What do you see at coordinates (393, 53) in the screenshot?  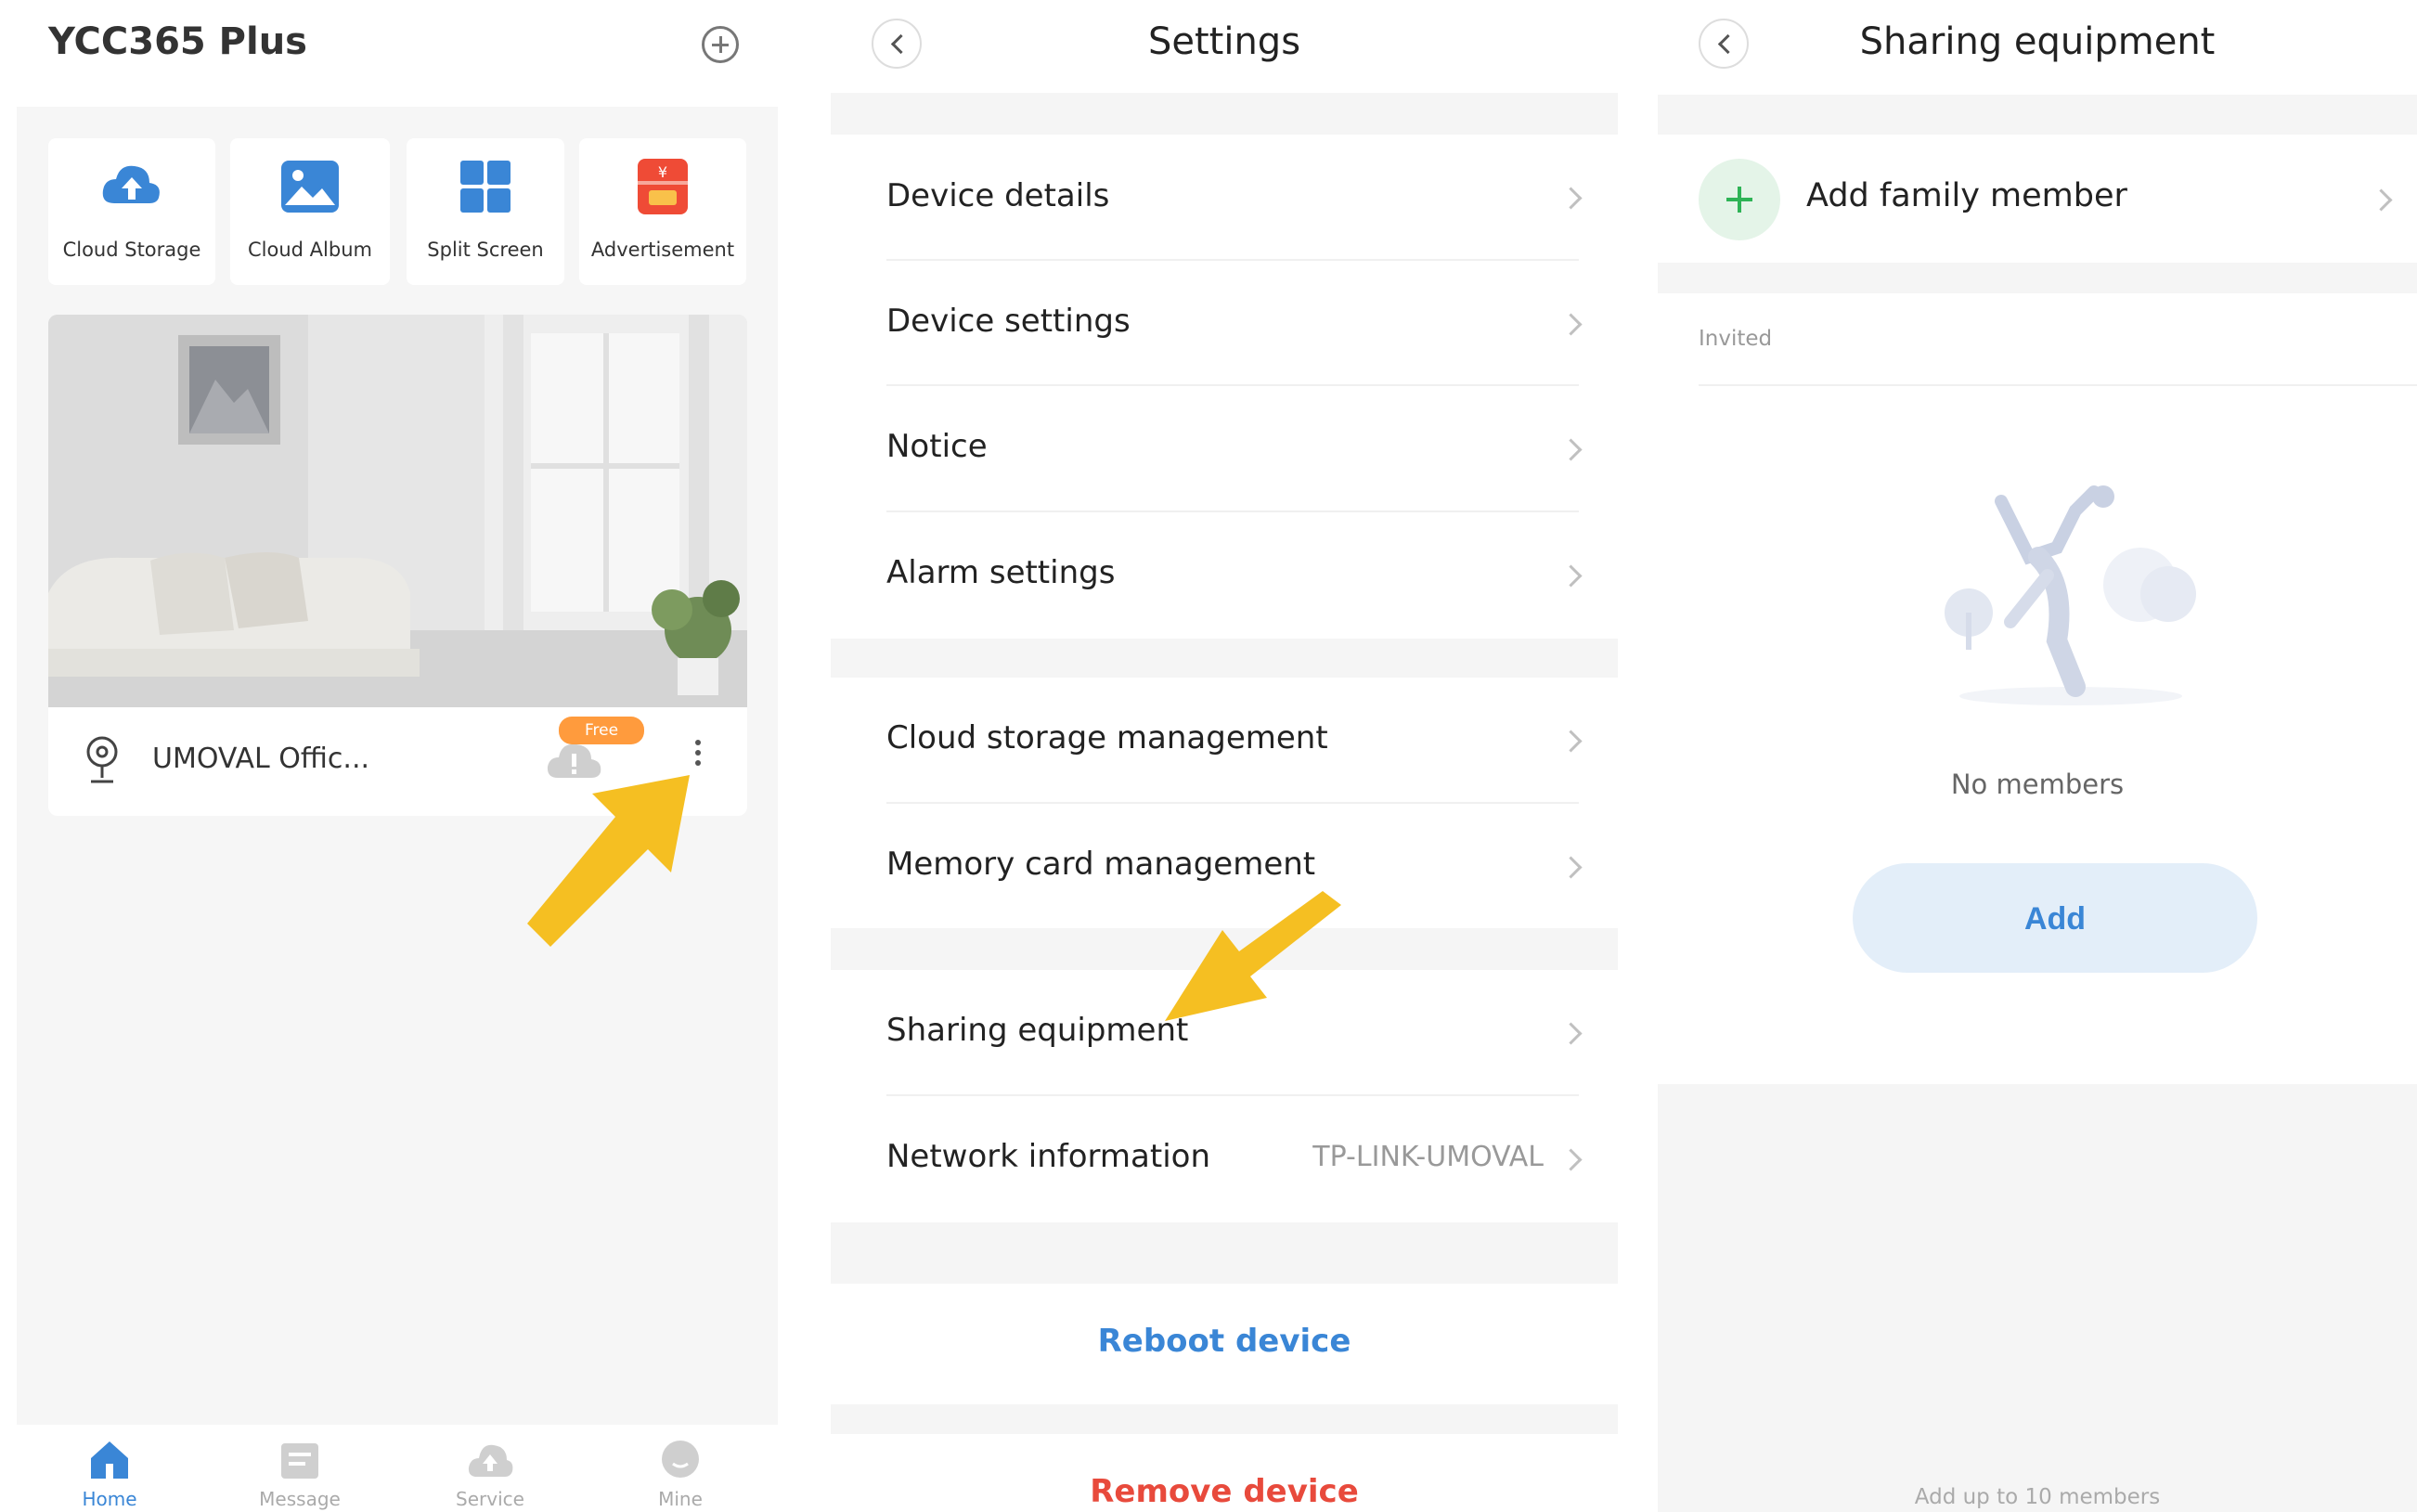 I see `home-header: YCC365 Plus` at bounding box center [393, 53].